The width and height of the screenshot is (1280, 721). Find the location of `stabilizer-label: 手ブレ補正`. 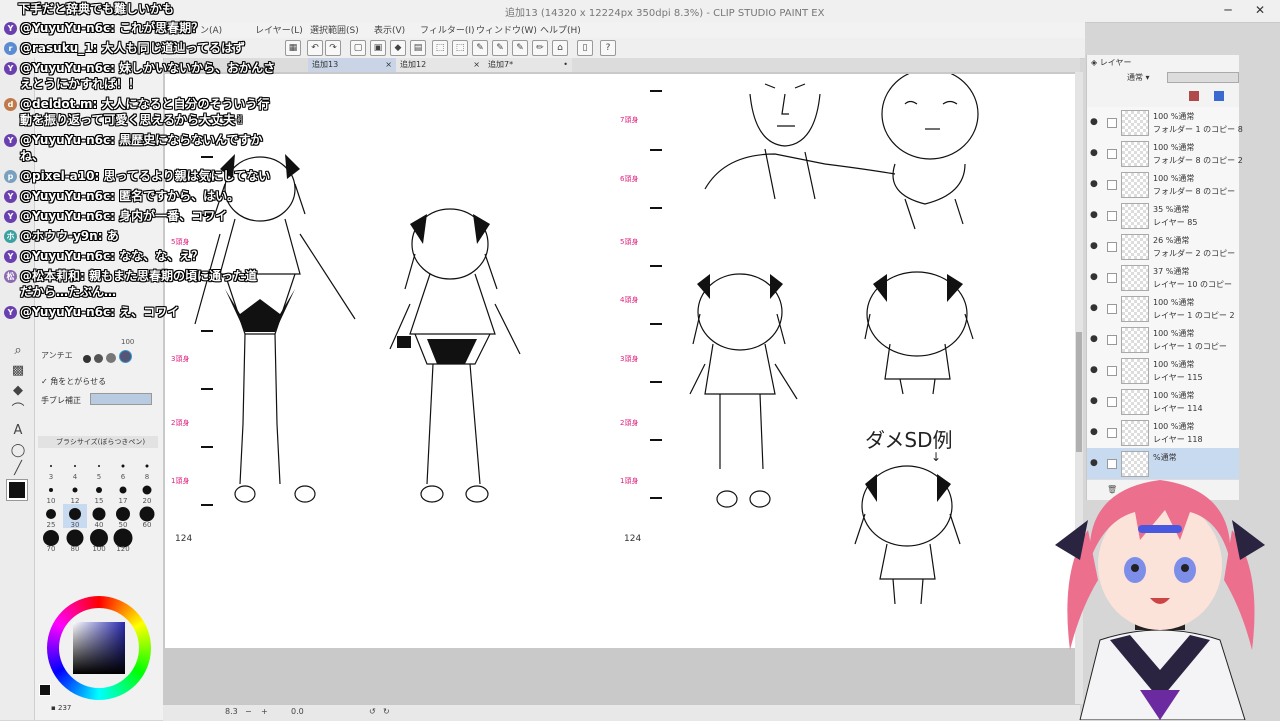

stabilizer-label: 手ブレ補正 is located at coordinates (61, 400).